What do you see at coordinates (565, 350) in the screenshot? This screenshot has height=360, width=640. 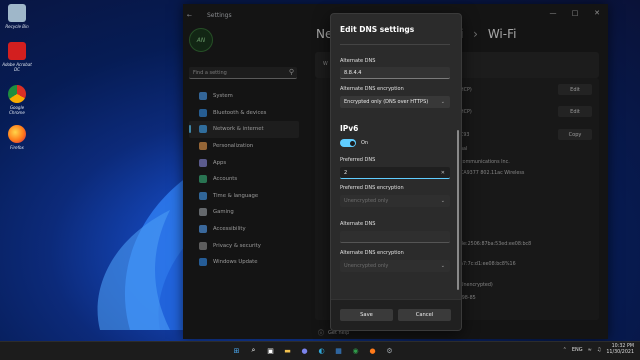 I see `chevron-up-icon: ⌃` at bounding box center [565, 350].